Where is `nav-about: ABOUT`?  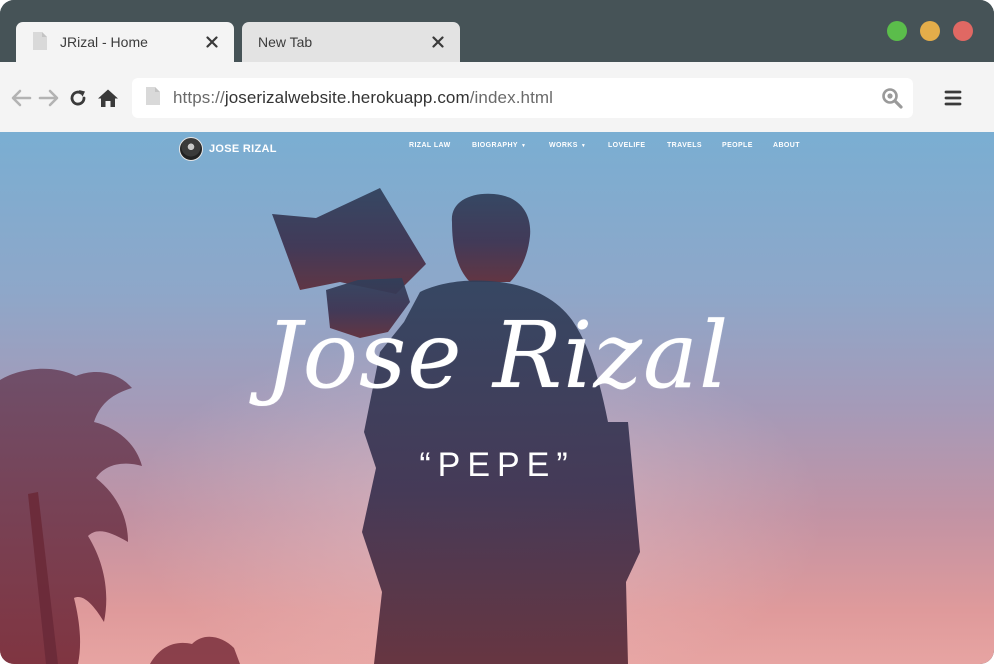 nav-about: ABOUT is located at coordinates (786, 145).